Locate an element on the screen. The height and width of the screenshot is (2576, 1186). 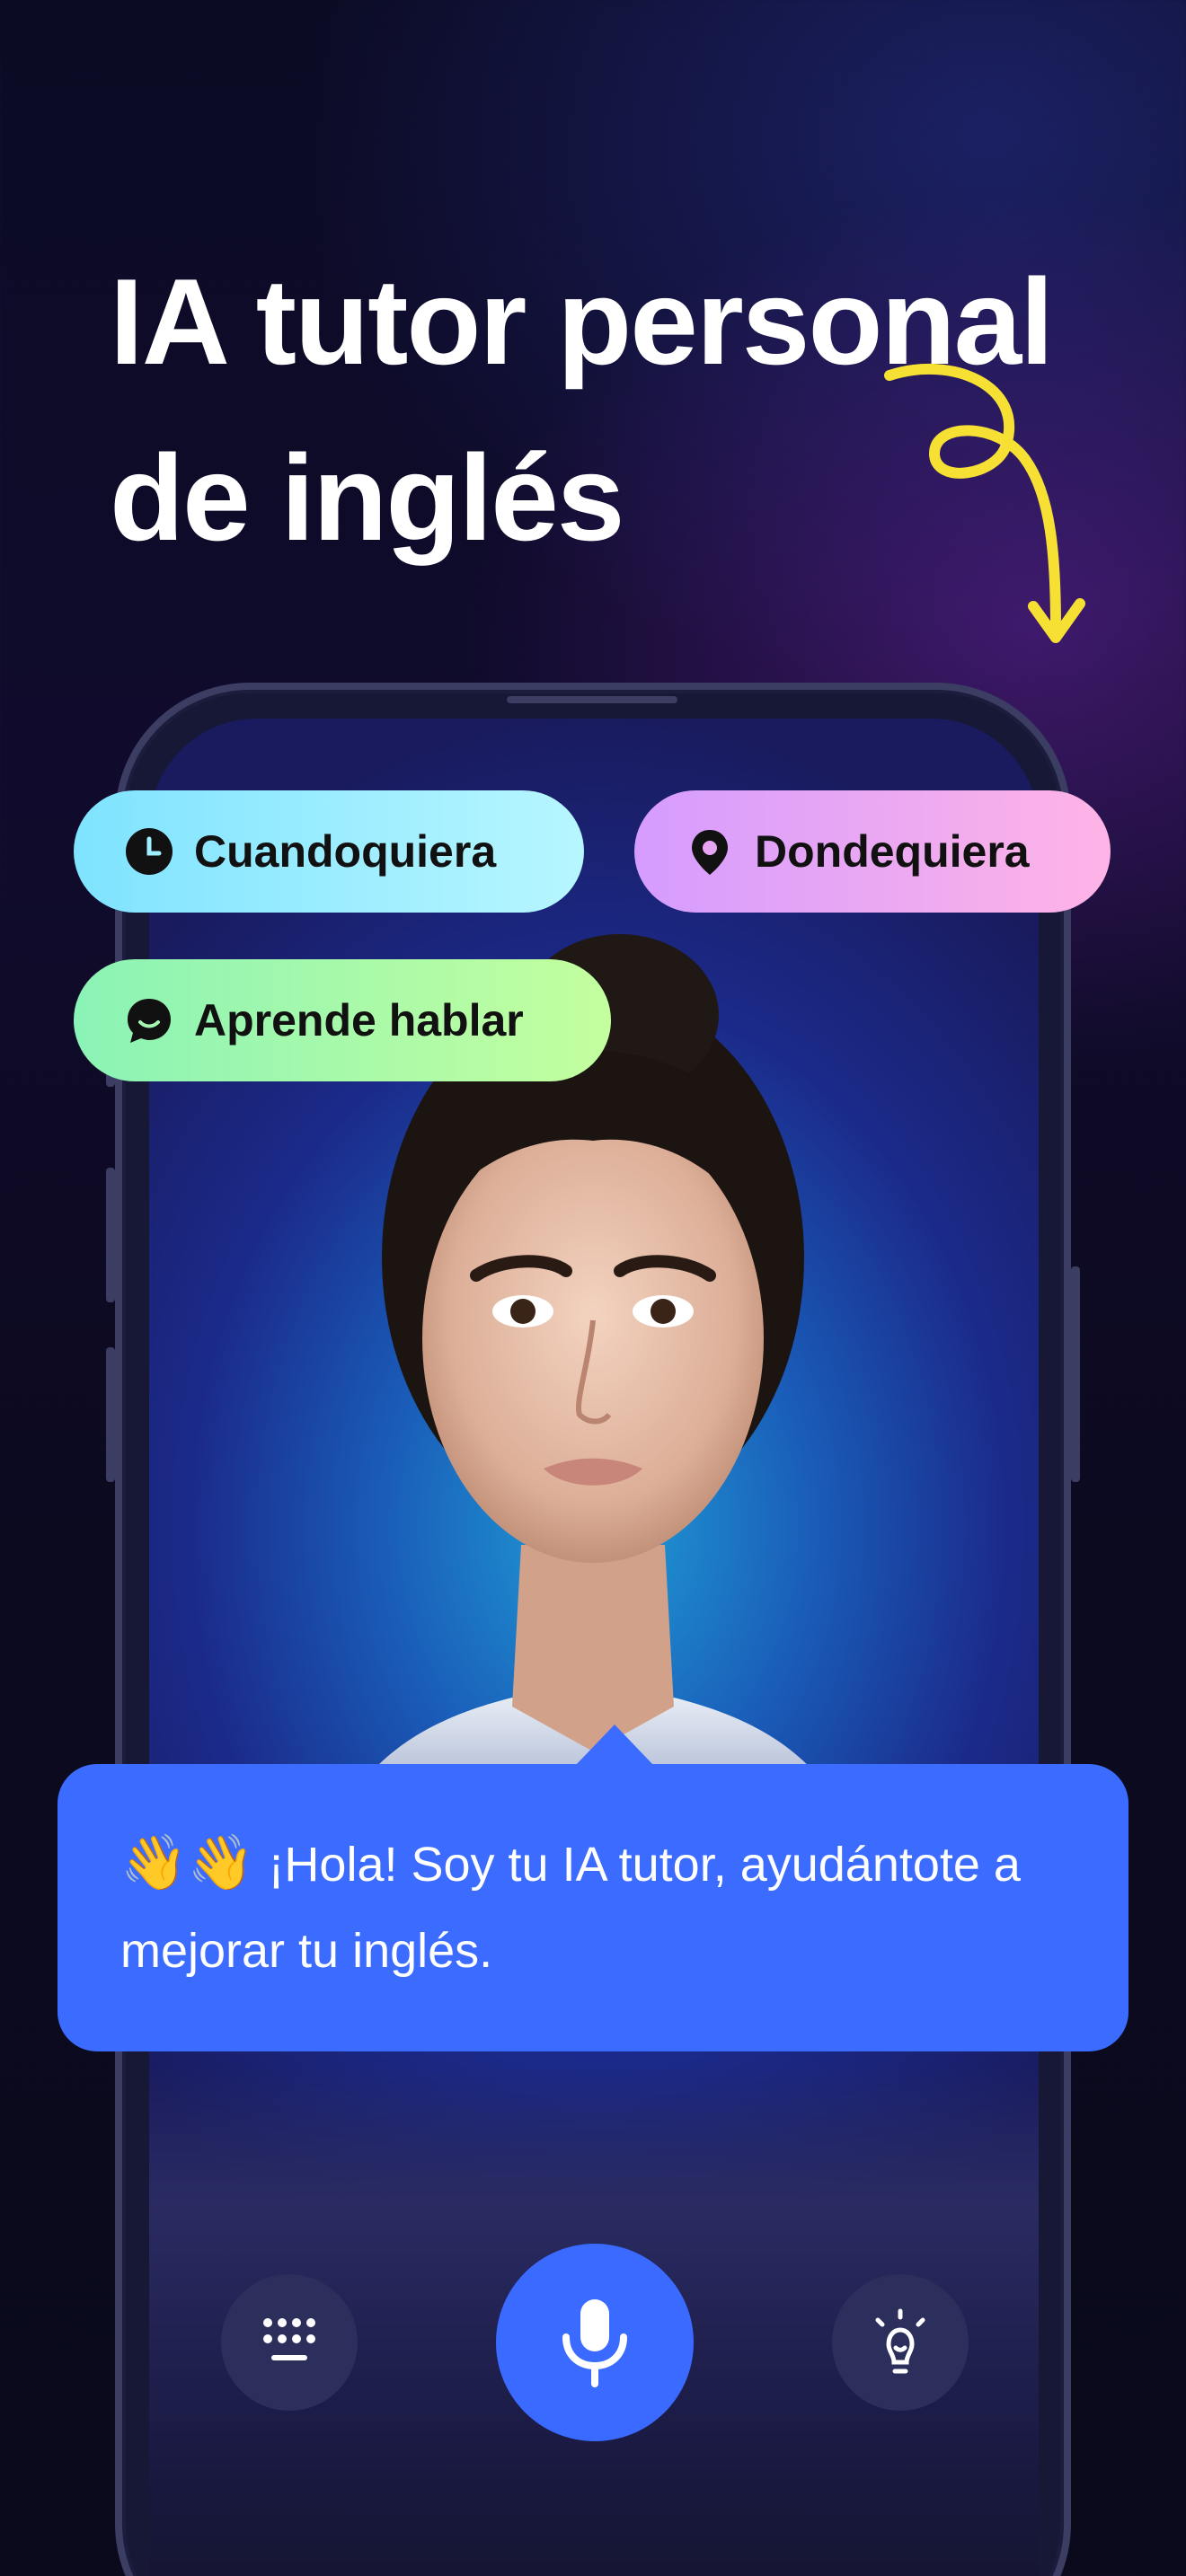
lightbulb-icon is located at coordinates (900, 2341).